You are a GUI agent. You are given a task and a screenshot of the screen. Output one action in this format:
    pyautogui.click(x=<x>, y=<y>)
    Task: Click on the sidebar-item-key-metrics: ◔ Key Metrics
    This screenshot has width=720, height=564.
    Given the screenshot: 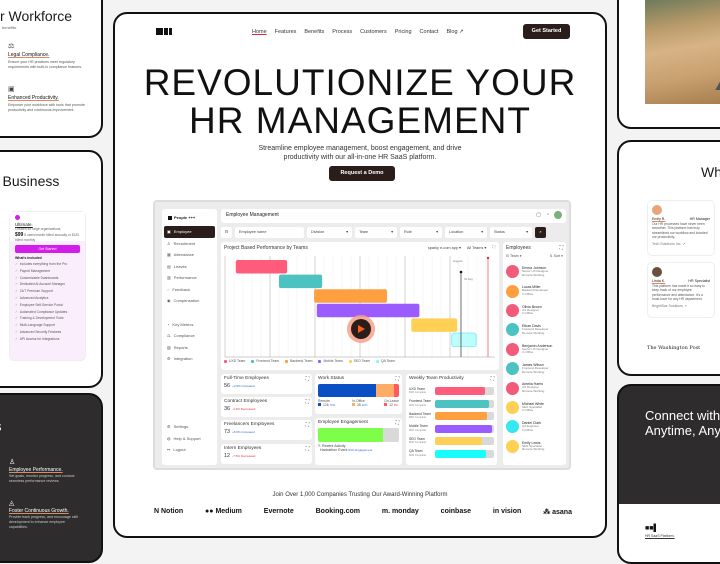 What is the action you would take?
    pyautogui.click(x=189, y=325)
    